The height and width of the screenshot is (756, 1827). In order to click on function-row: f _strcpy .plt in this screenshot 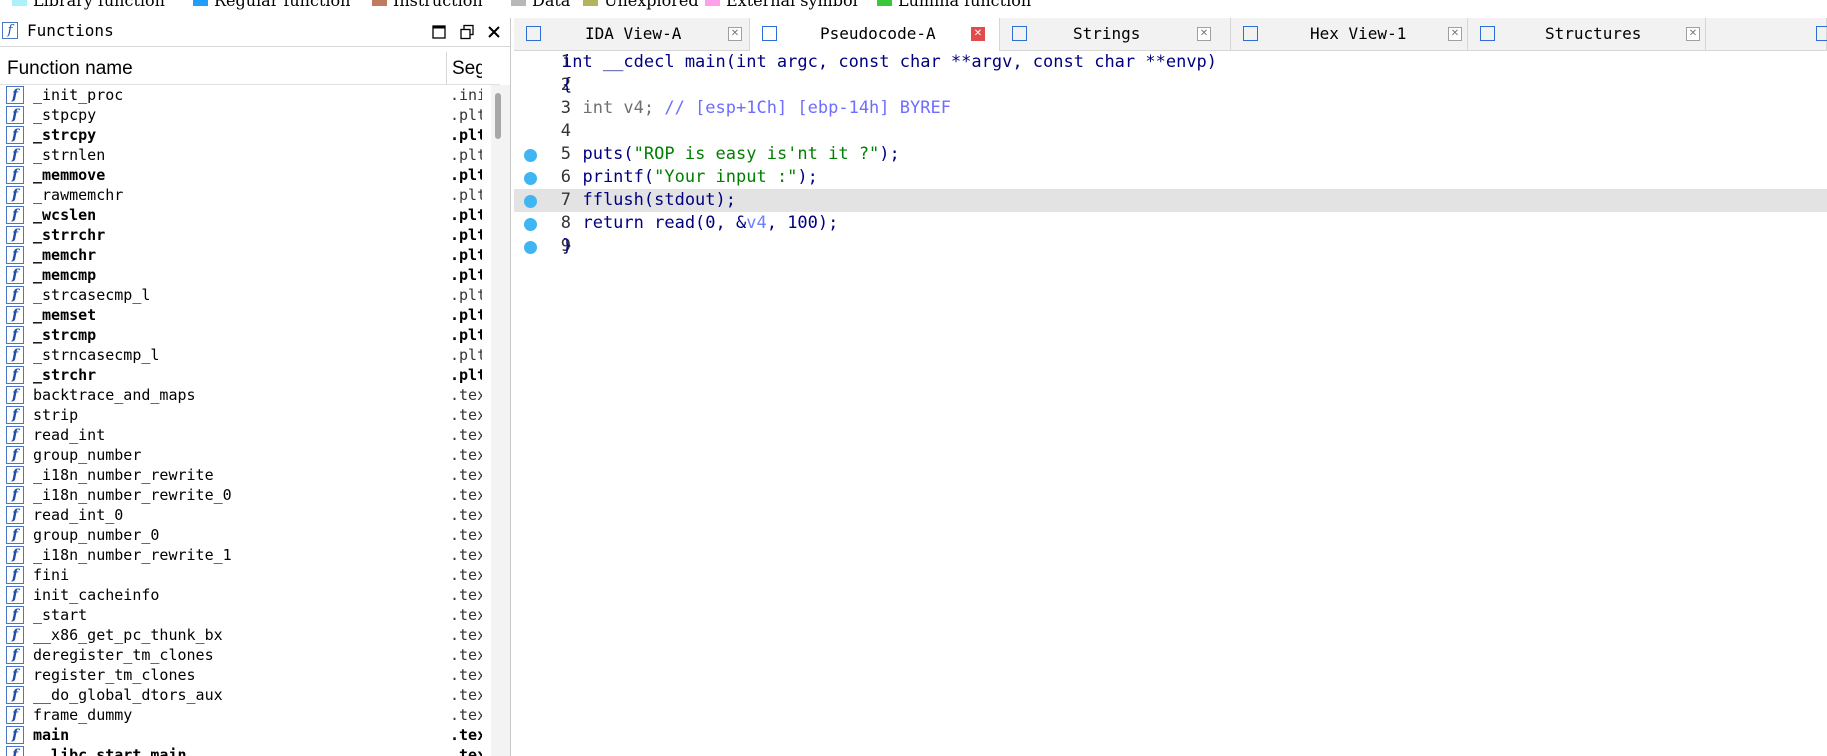, I will do `click(242, 135)`.